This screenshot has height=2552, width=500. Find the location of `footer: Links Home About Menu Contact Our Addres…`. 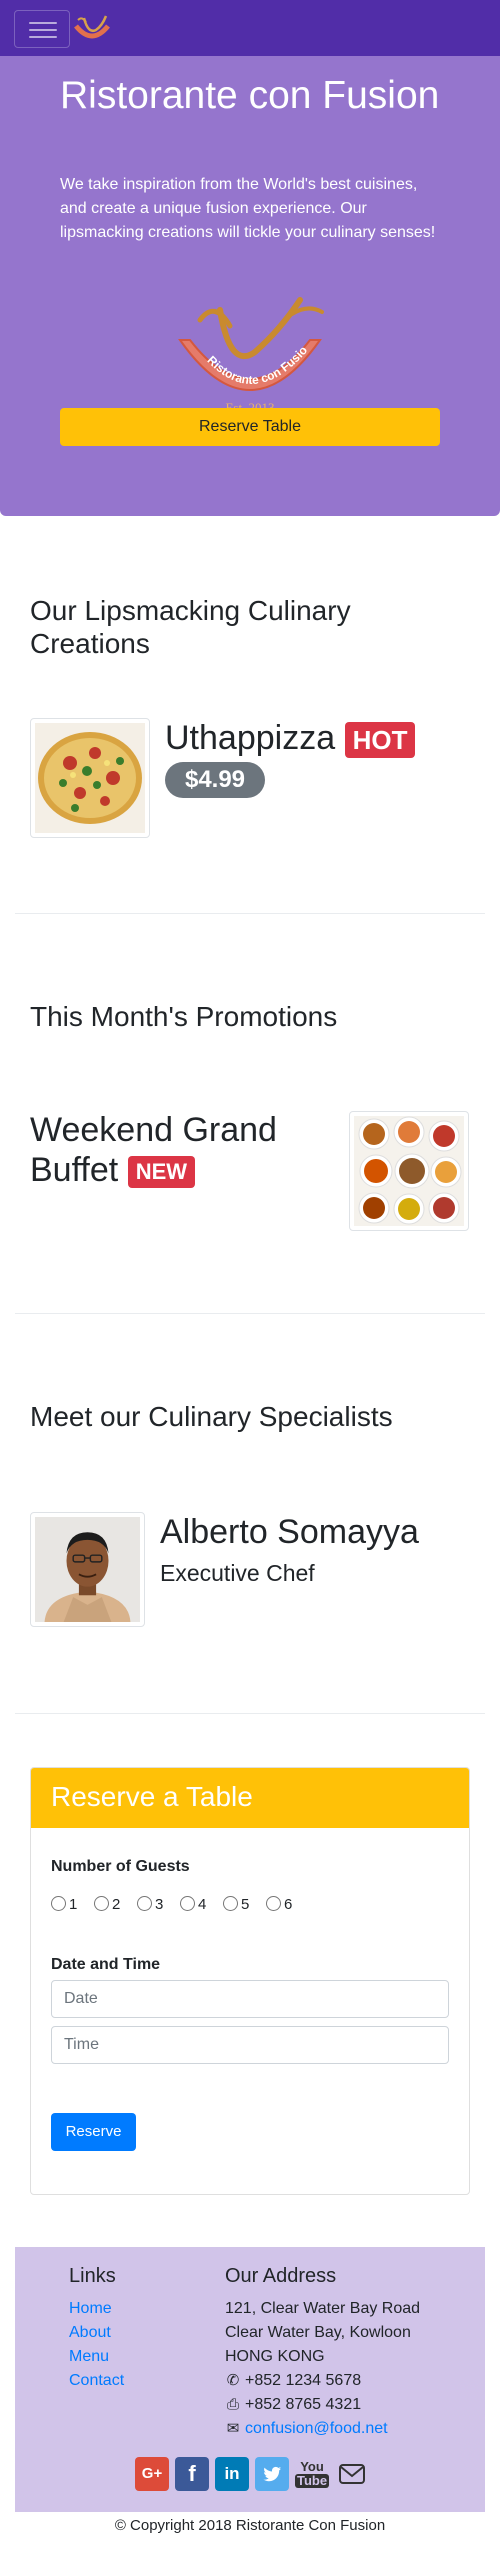

footer: Links Home About Menu Contact Our Addres… is located at coordinates (250, 2379).